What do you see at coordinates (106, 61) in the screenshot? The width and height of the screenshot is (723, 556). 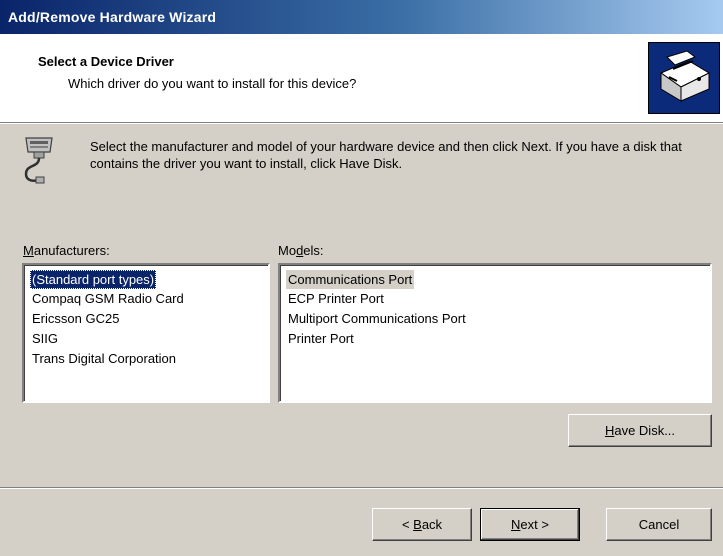 I see `page-title: Select a Device Driver` at bounding box center [106, 61].